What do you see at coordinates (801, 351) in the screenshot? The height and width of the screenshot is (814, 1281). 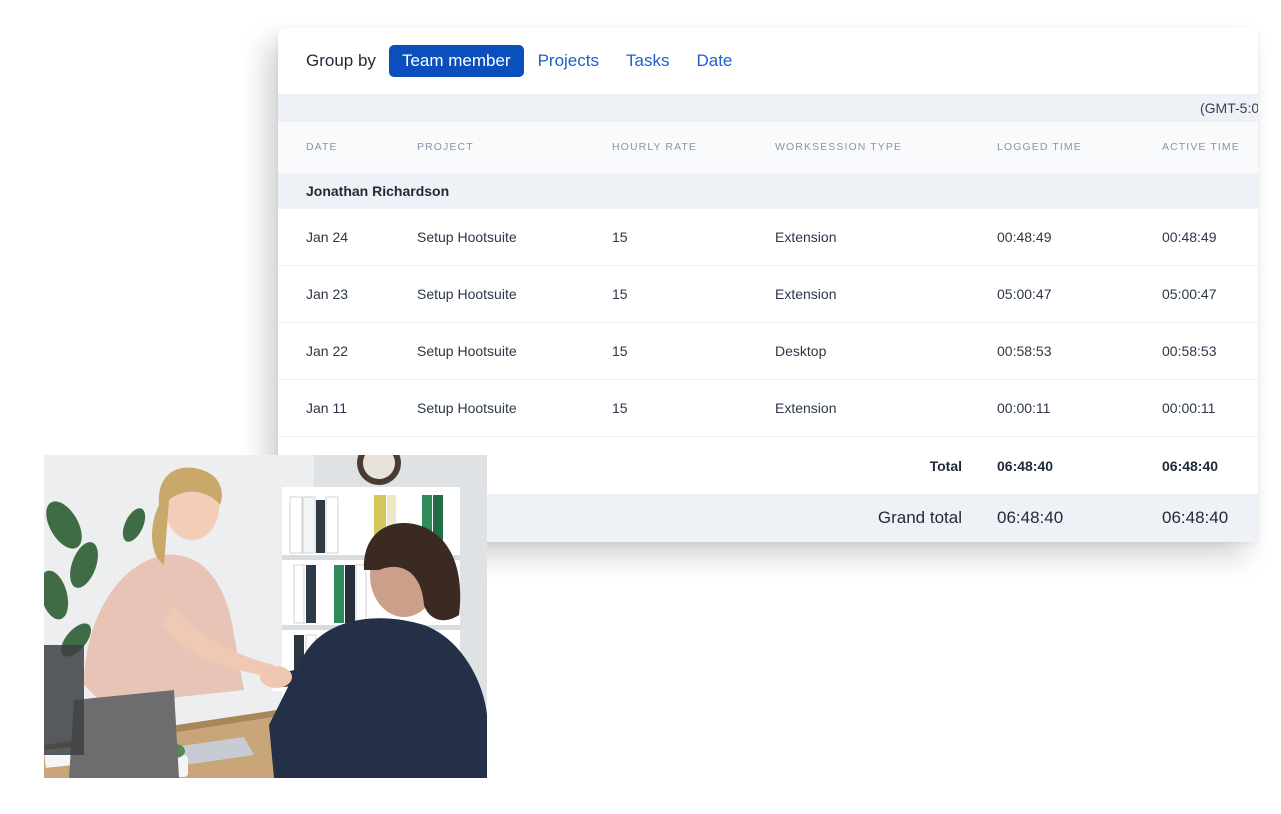 I see `cell-worksession-type: Desktop` at bounding box center [801, 351].